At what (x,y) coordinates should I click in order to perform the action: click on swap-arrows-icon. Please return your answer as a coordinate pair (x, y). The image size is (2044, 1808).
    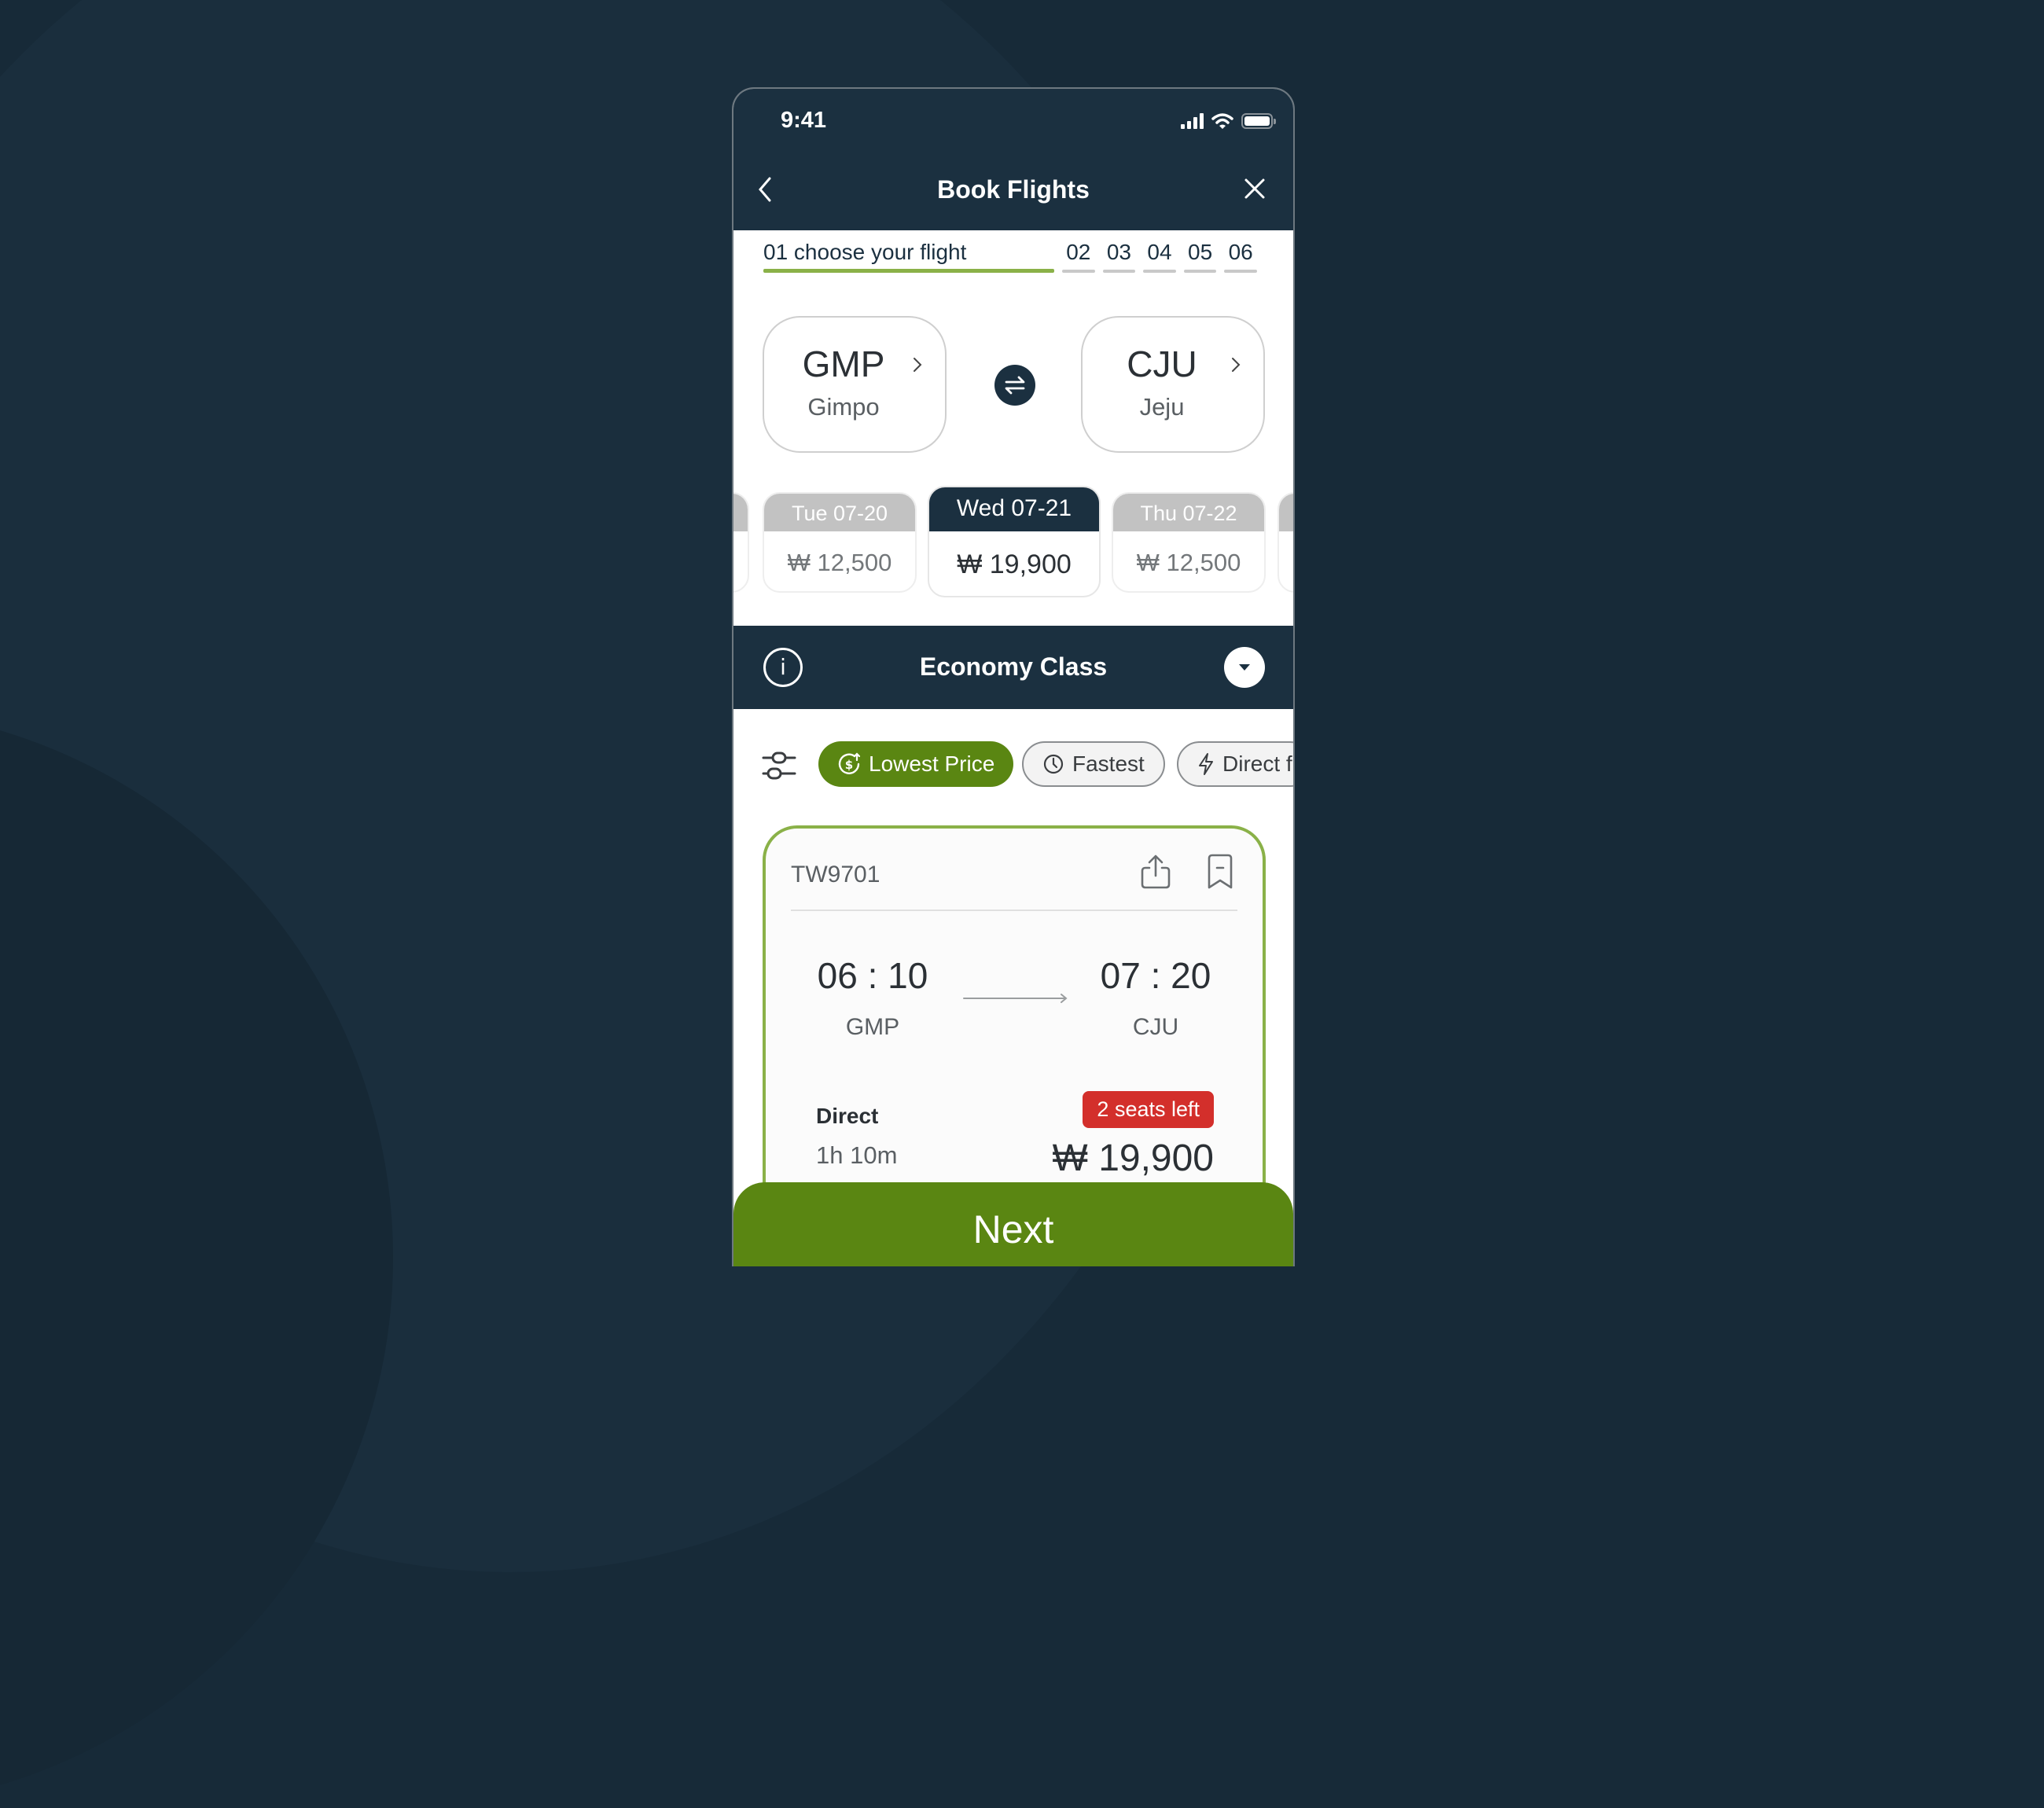
    Looking at the image, I should click on (1015, 385).